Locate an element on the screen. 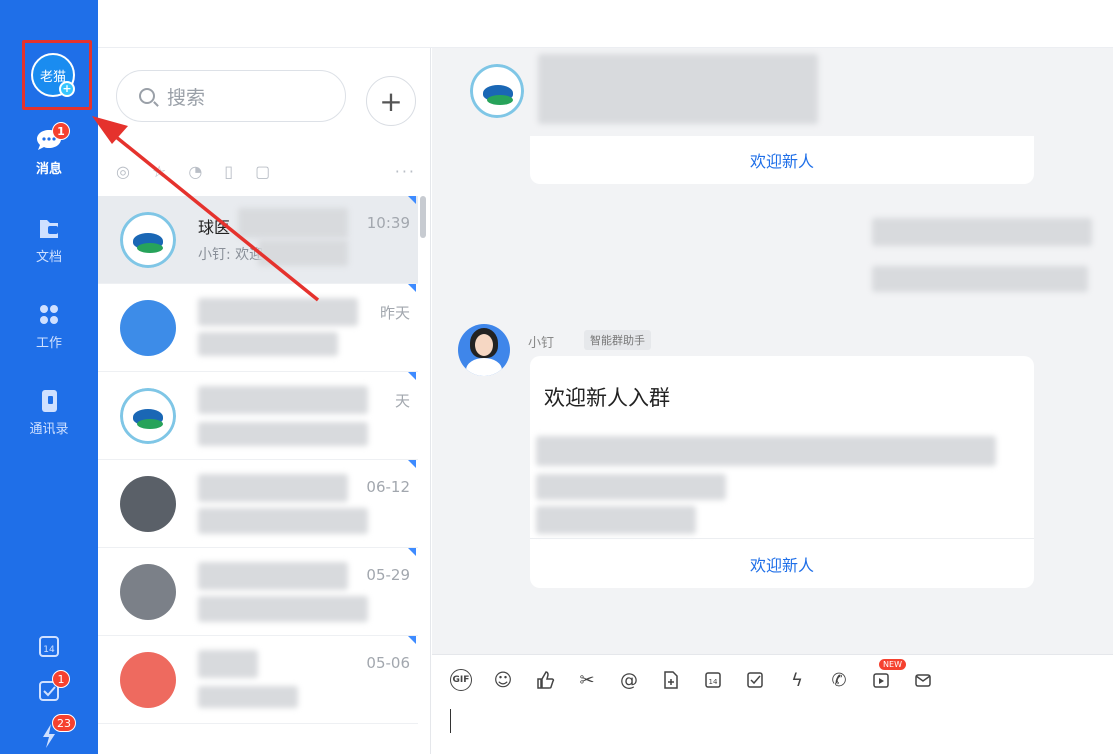 The height and width of the screenshot is (754, 1113). calendar-14-icon: 14 is located at coordinates (713, 680).